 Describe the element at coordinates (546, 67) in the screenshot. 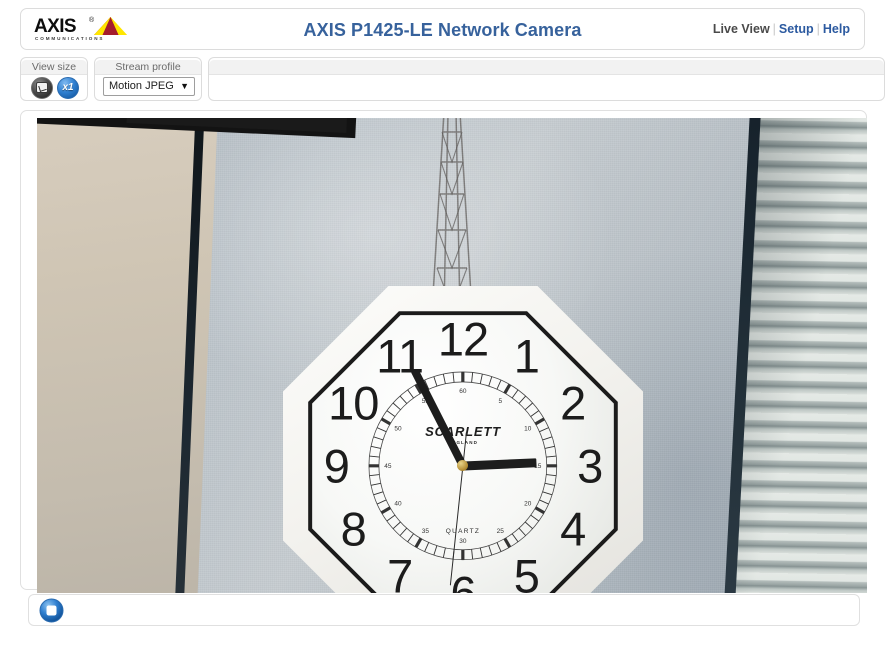

I see `toolbar-extra-panel-label` at that location.